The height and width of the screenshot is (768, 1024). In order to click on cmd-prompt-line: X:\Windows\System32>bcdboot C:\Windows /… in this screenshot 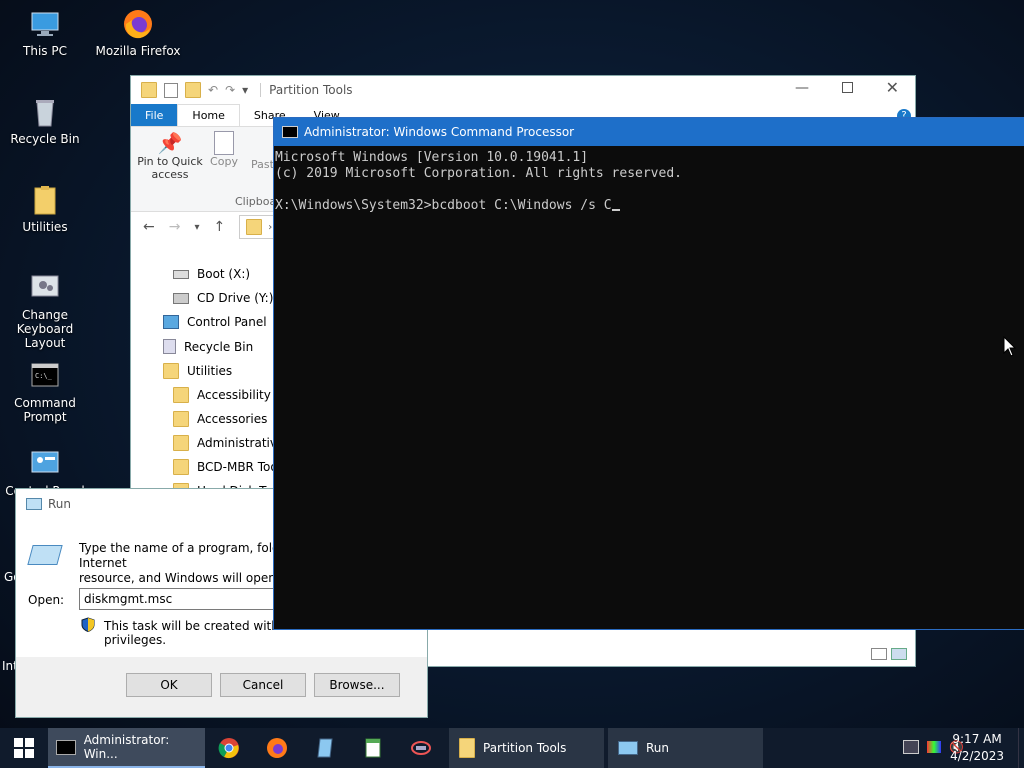, I will do `click(649, 206)`.